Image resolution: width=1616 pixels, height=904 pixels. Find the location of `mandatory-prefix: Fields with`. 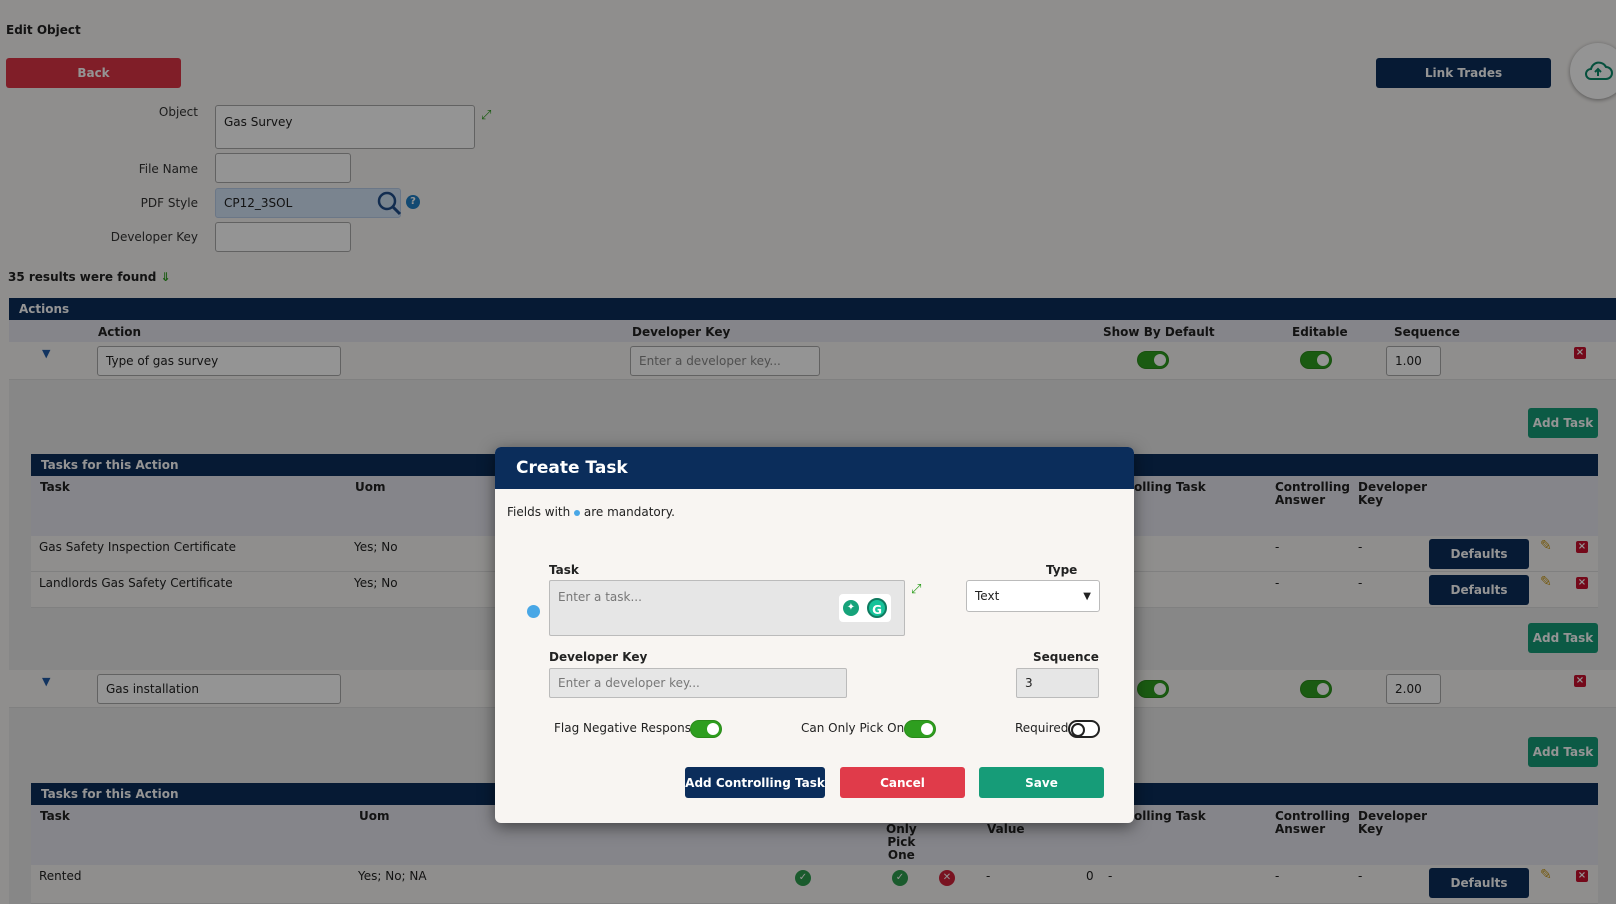

mandatory-prefix: Fields with is located at coordinates (539, 512).